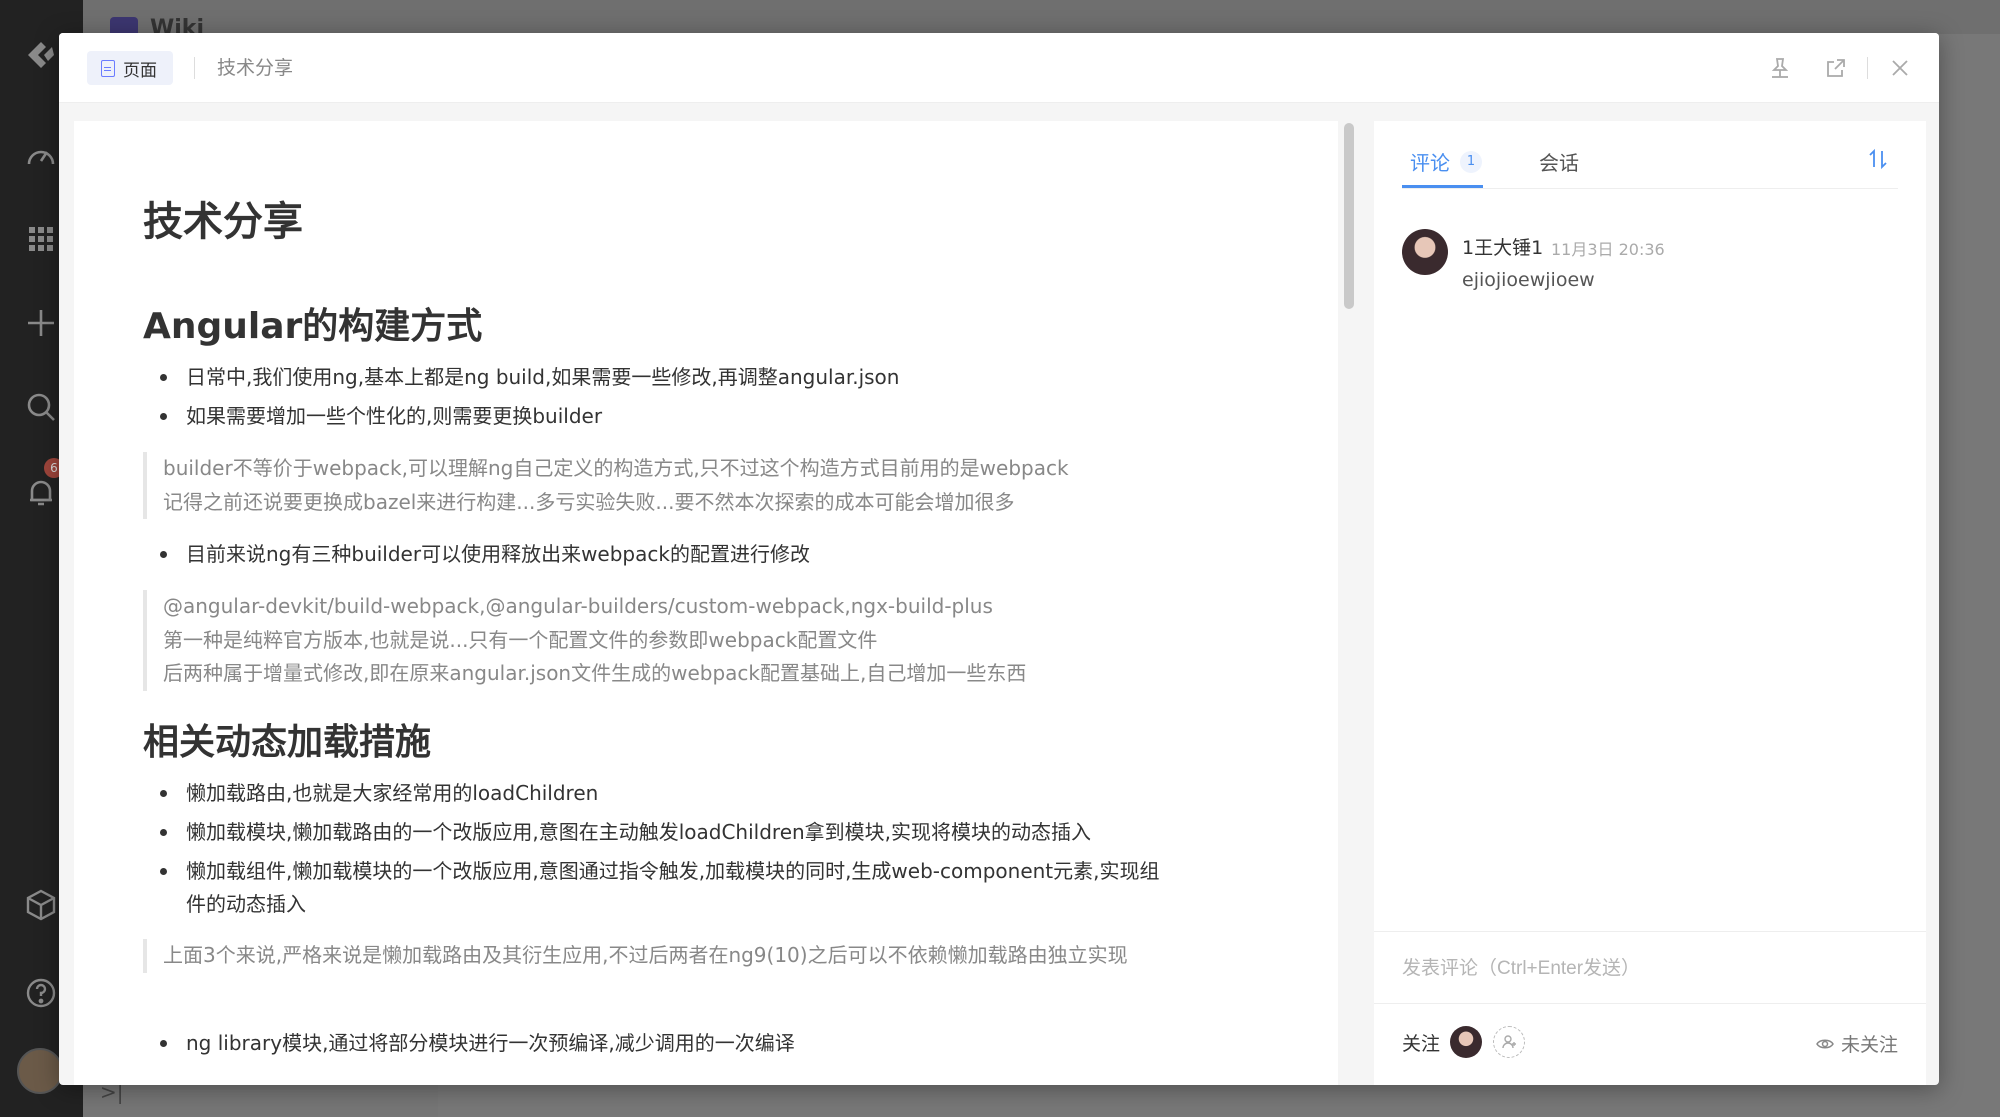  I want to click on comment-item: 1王大锤1 11月3日 20:36 ejiojioewjioew, so click(1650, 269).